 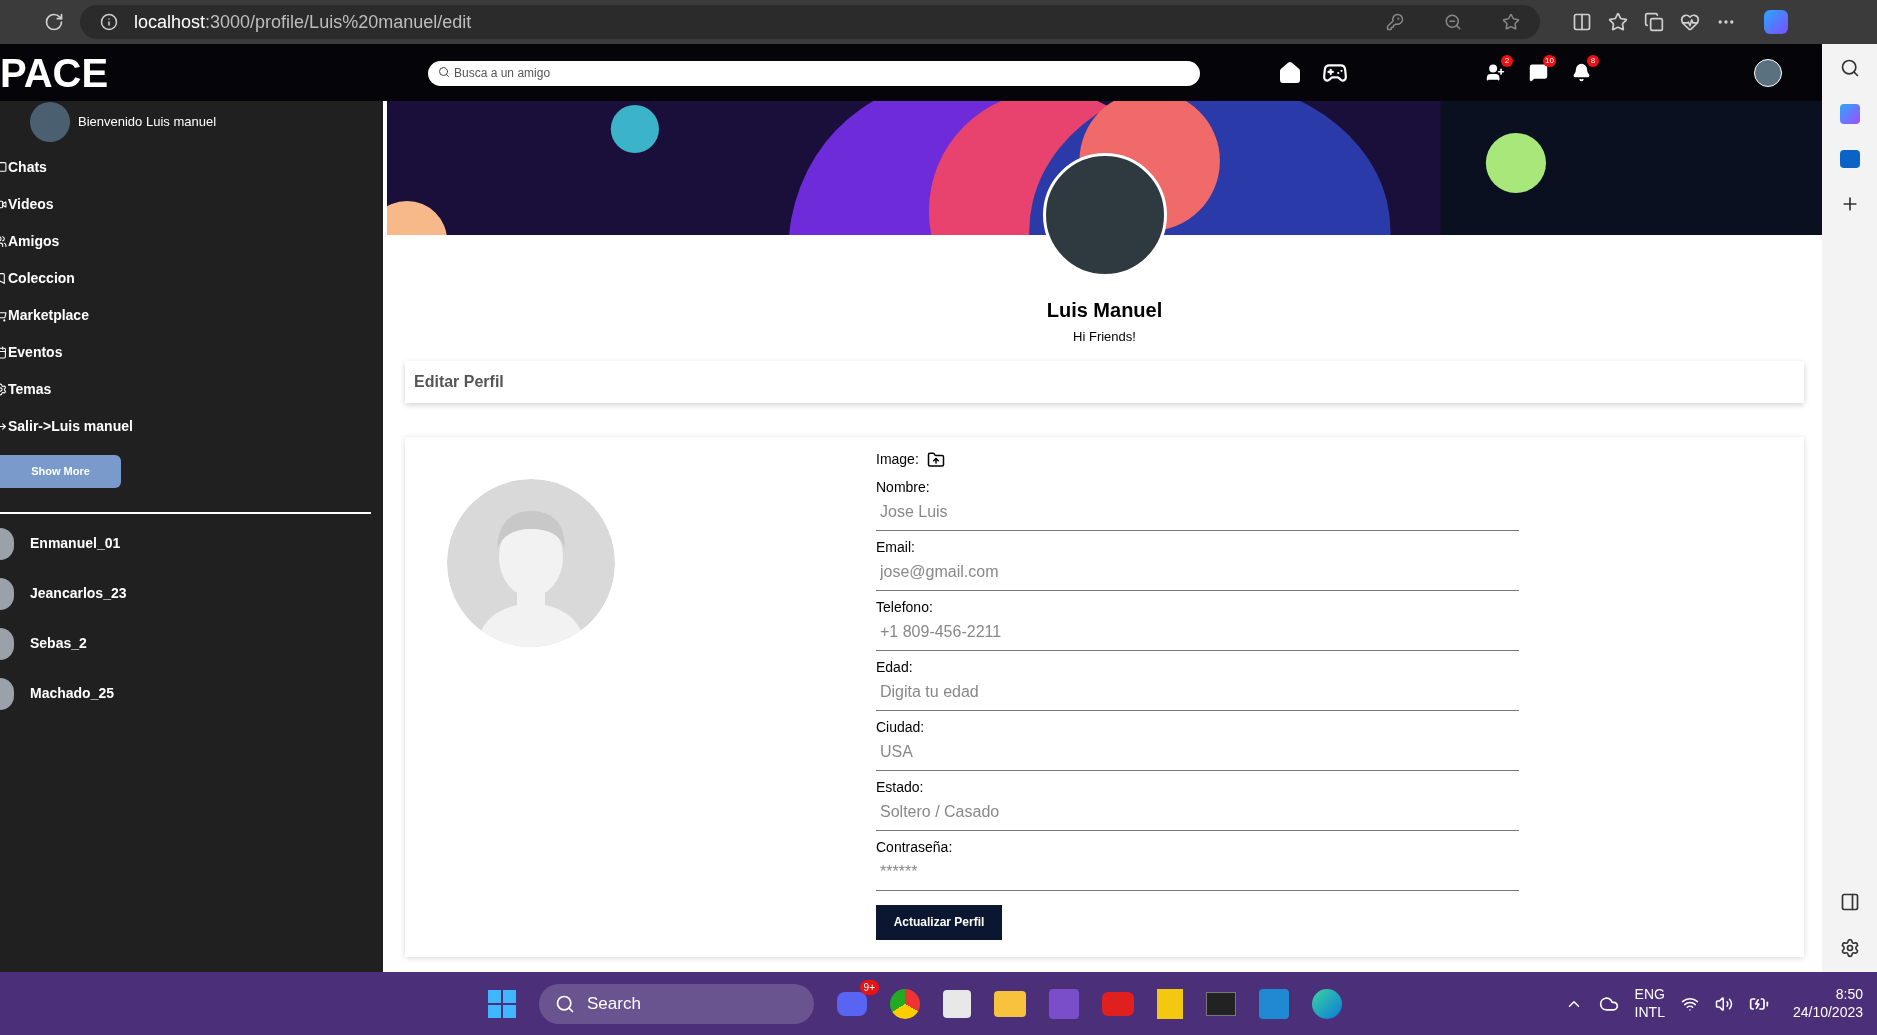 What do you see at coordinates (1197, 812) in the screenshot?
I see `input-field: Soltero / Casado` at bounding box center [1197, 812].